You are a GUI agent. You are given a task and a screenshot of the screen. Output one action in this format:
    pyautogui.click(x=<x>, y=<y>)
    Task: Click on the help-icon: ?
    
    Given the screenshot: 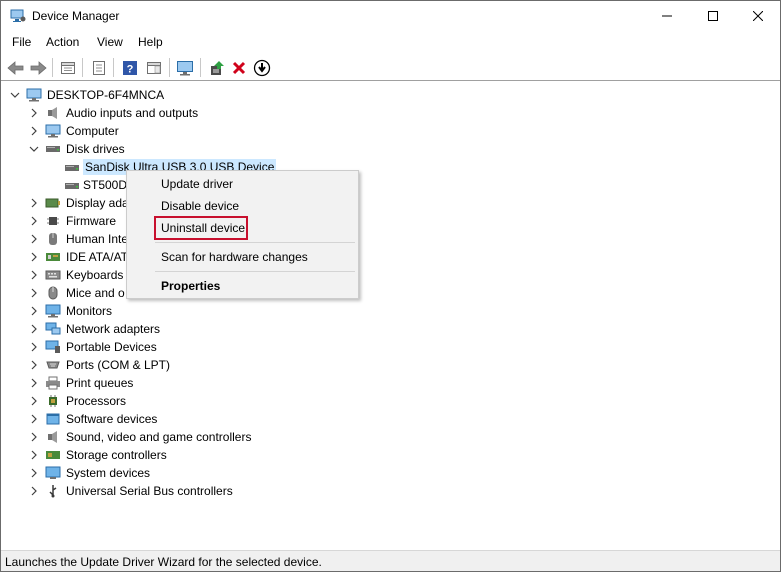 What is the action you would take?
    pyautogui.click(x=130, y=68)
    